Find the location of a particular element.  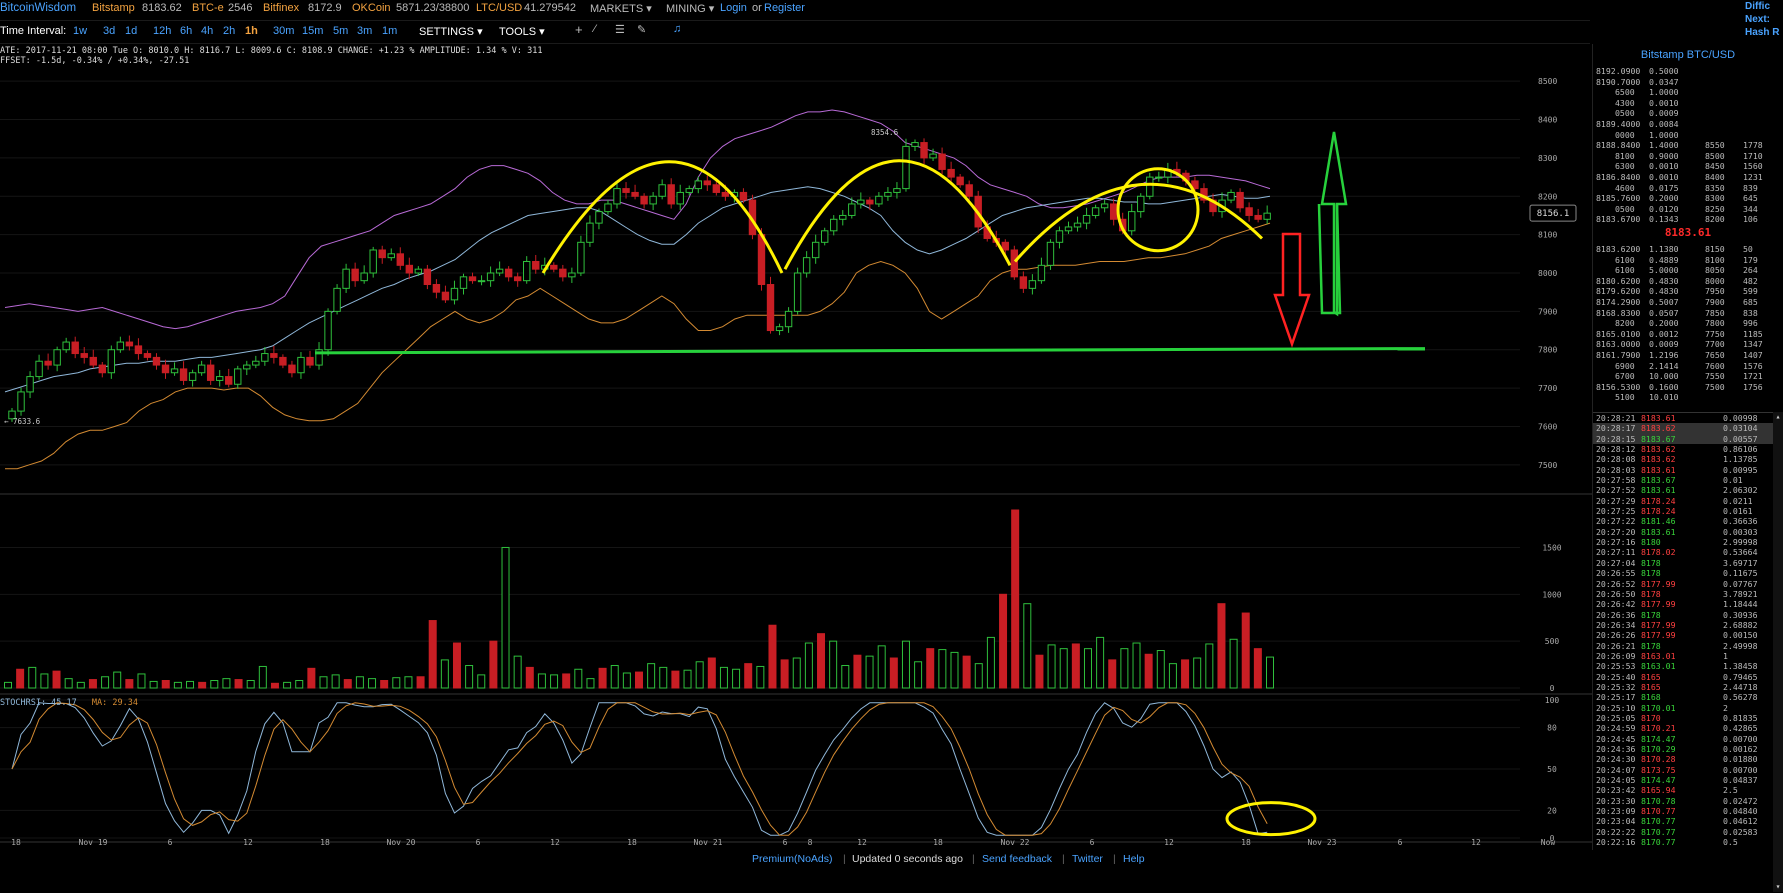

tools-menu: TOOLS ▾ is located at coordinates (522, 31).